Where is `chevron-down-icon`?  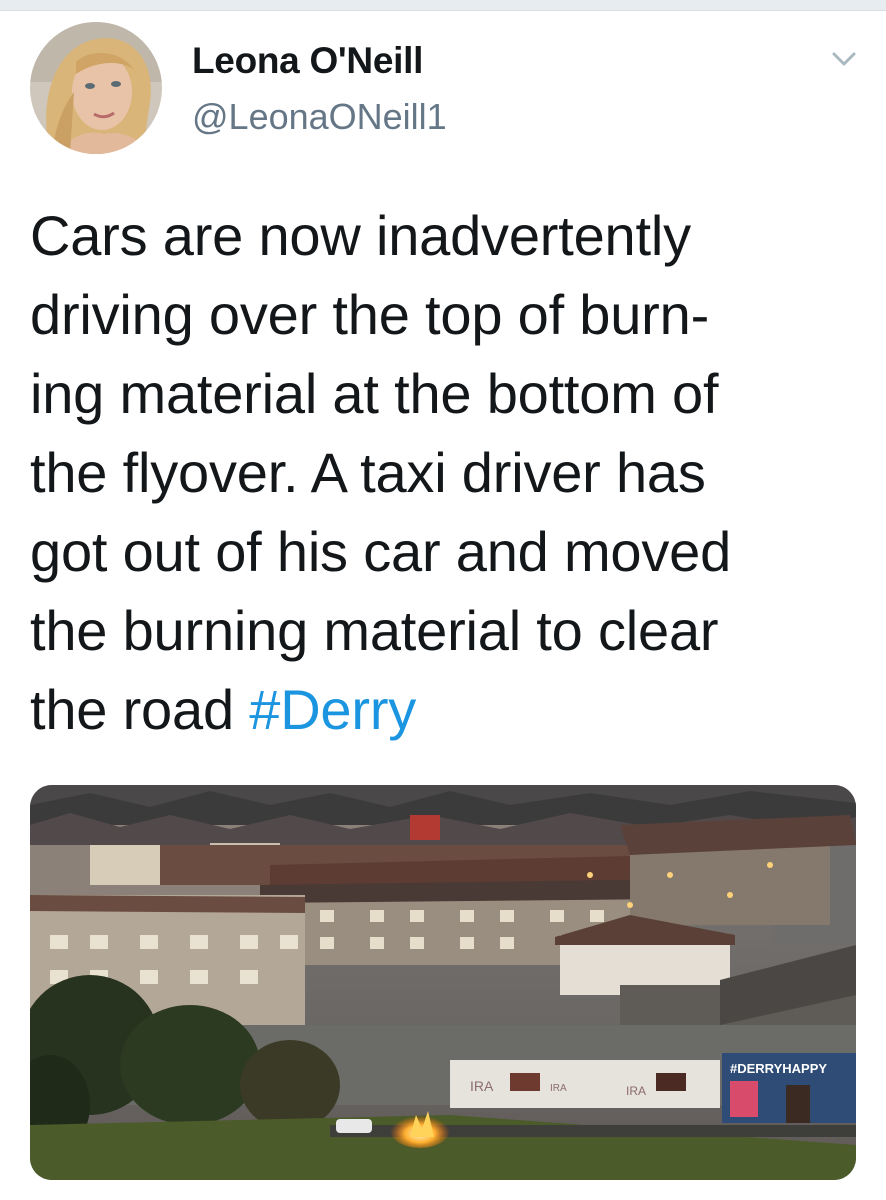
chevron-down-icon is located at coordinates (844, 59).